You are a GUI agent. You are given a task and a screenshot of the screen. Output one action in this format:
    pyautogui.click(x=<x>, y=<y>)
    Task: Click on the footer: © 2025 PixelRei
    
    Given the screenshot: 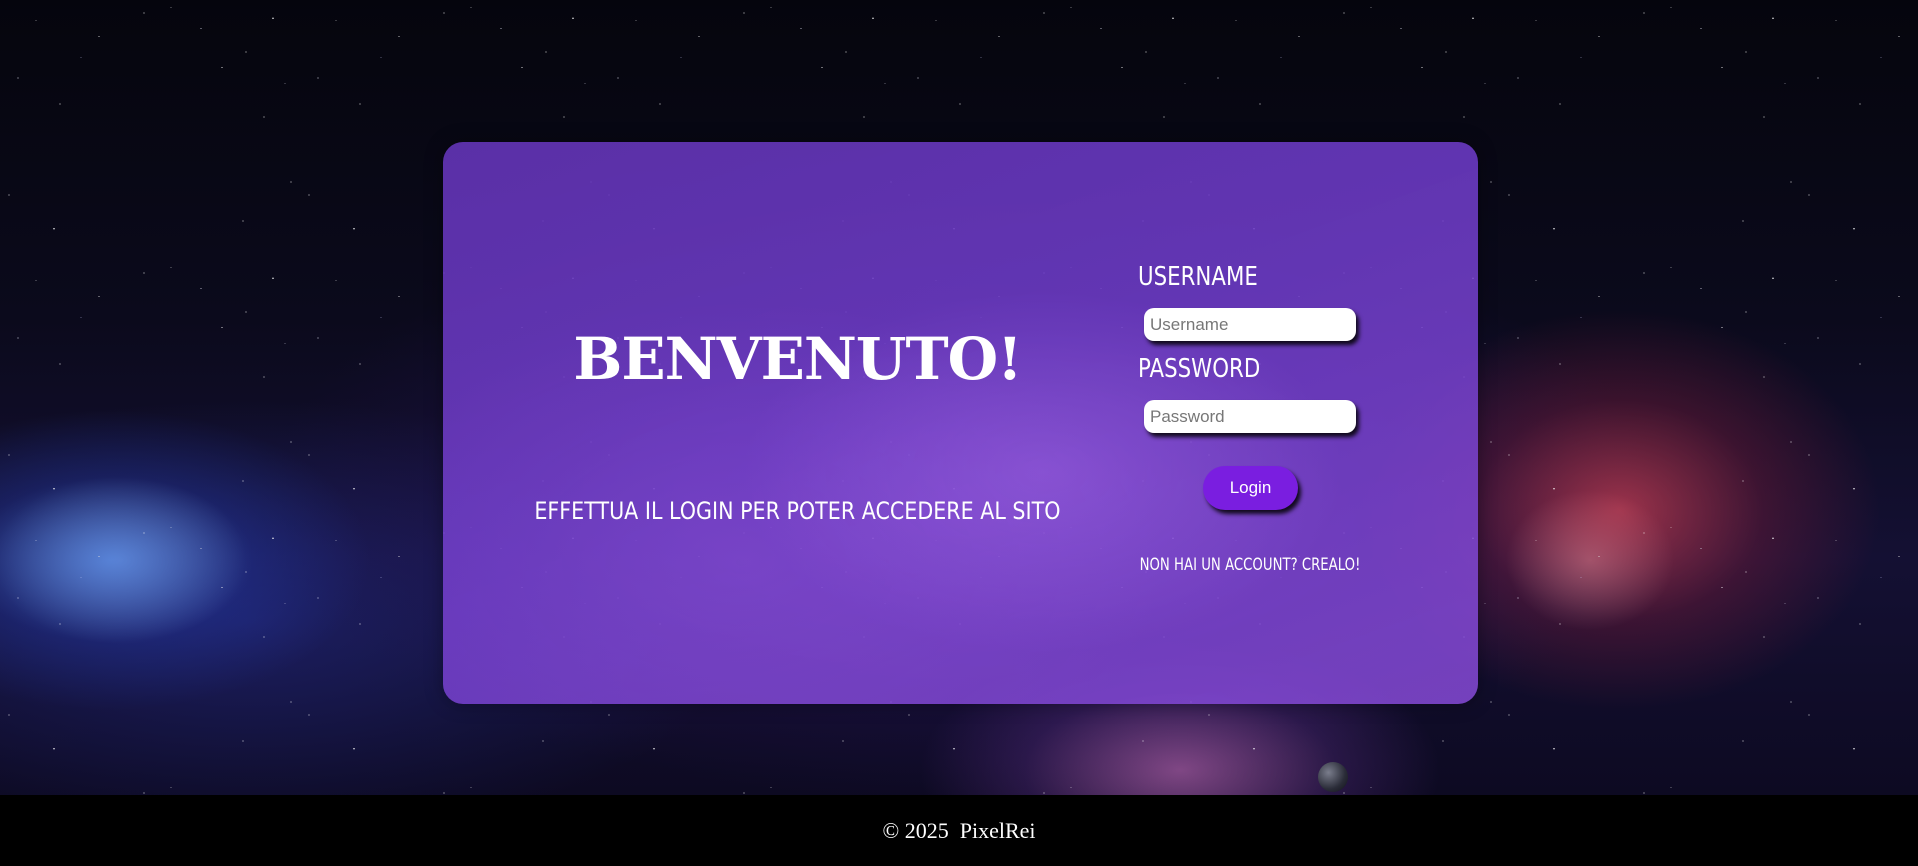 What is the action you would take?
    pyautogui.click(x=959, y=830)
    